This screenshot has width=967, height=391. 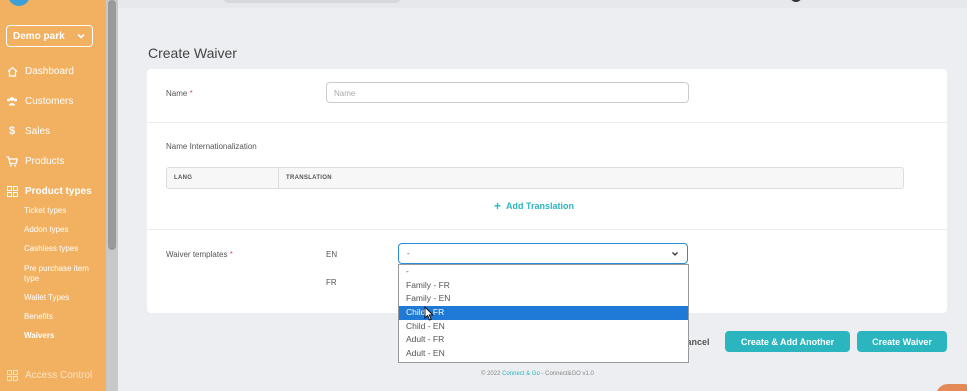 I want to click on sidebar-subitem-ticket-types: Ticket types, so click(x=45, y=211).